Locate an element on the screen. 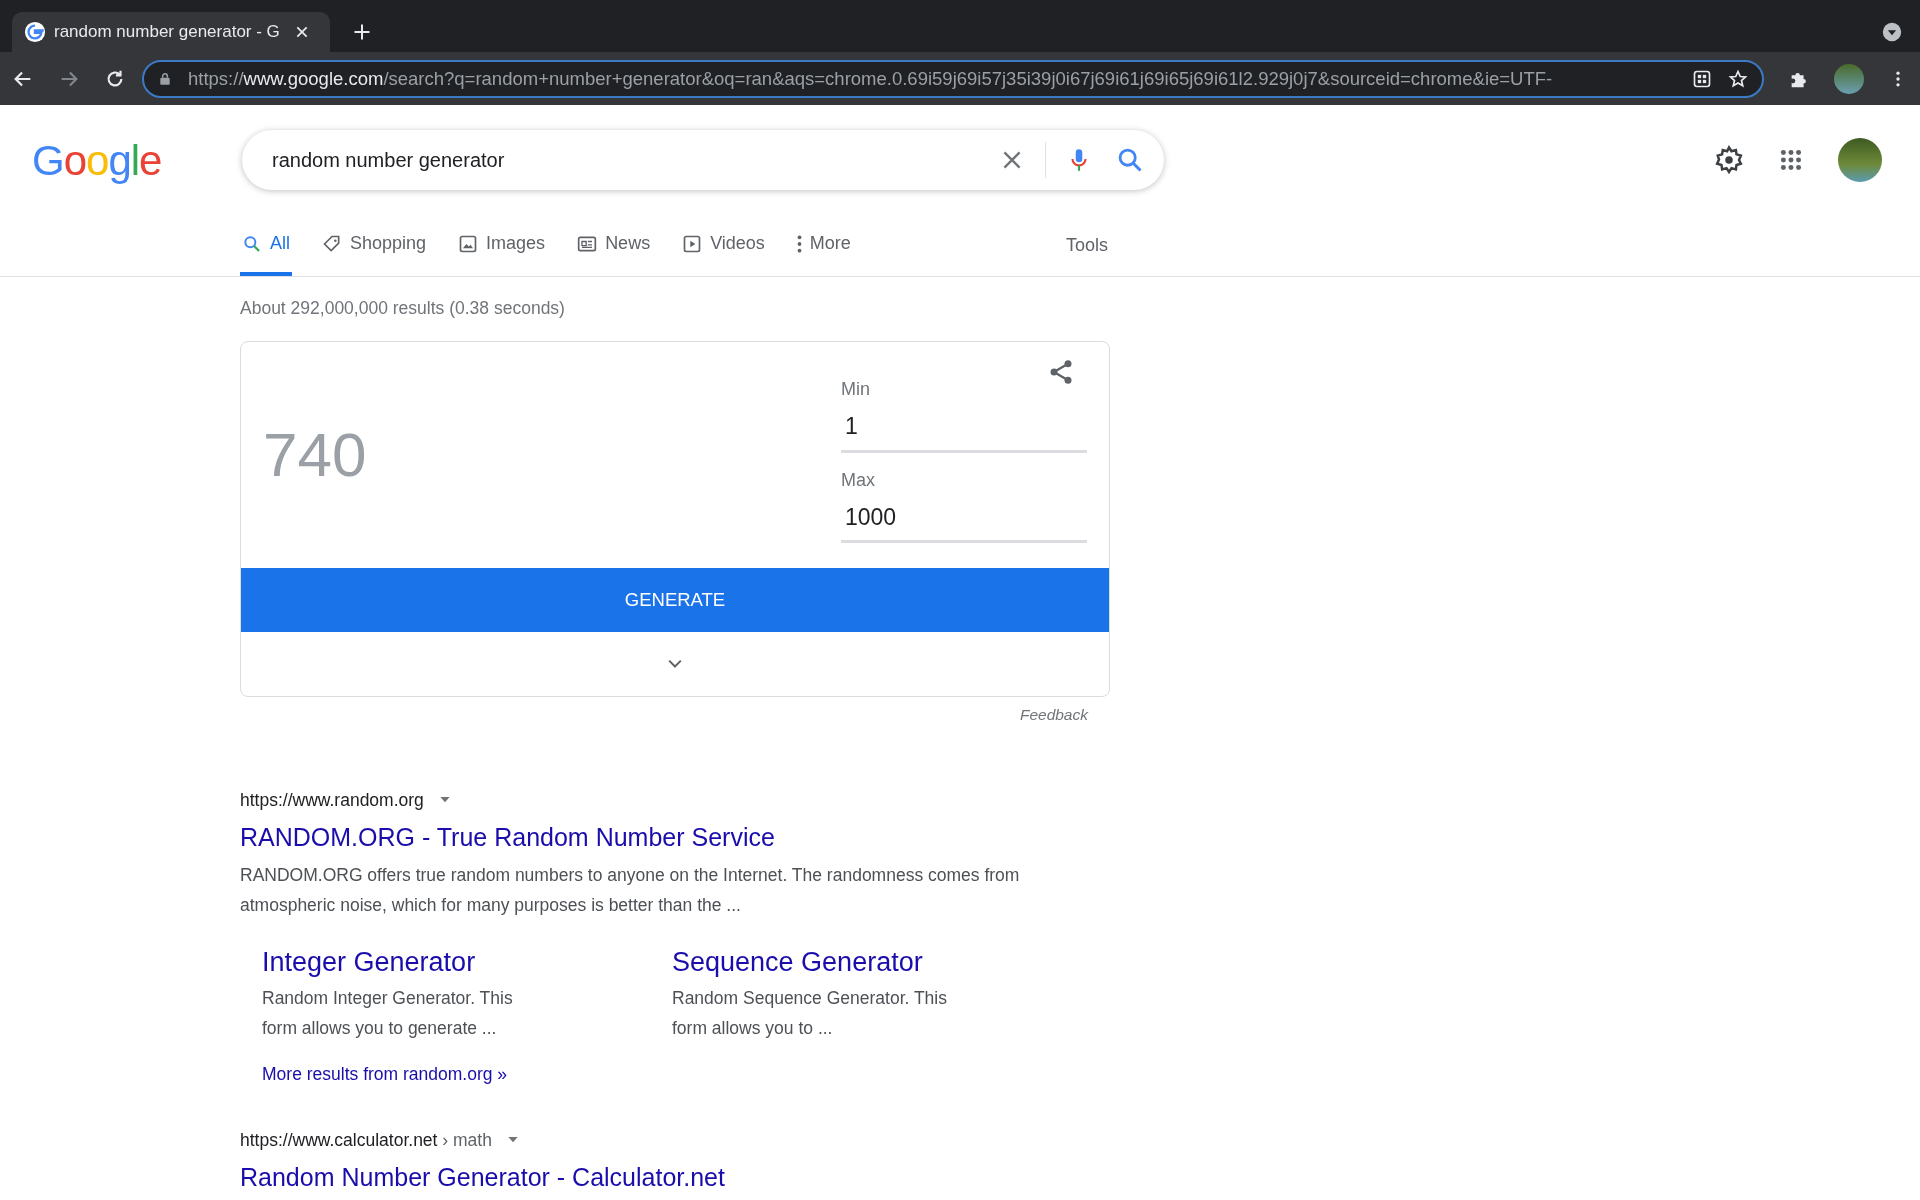 The width and height of the screenshot is (1920, 1200). result-title: RANDOM.ORG - True Random Number Service is located at coordinates (507, 837).